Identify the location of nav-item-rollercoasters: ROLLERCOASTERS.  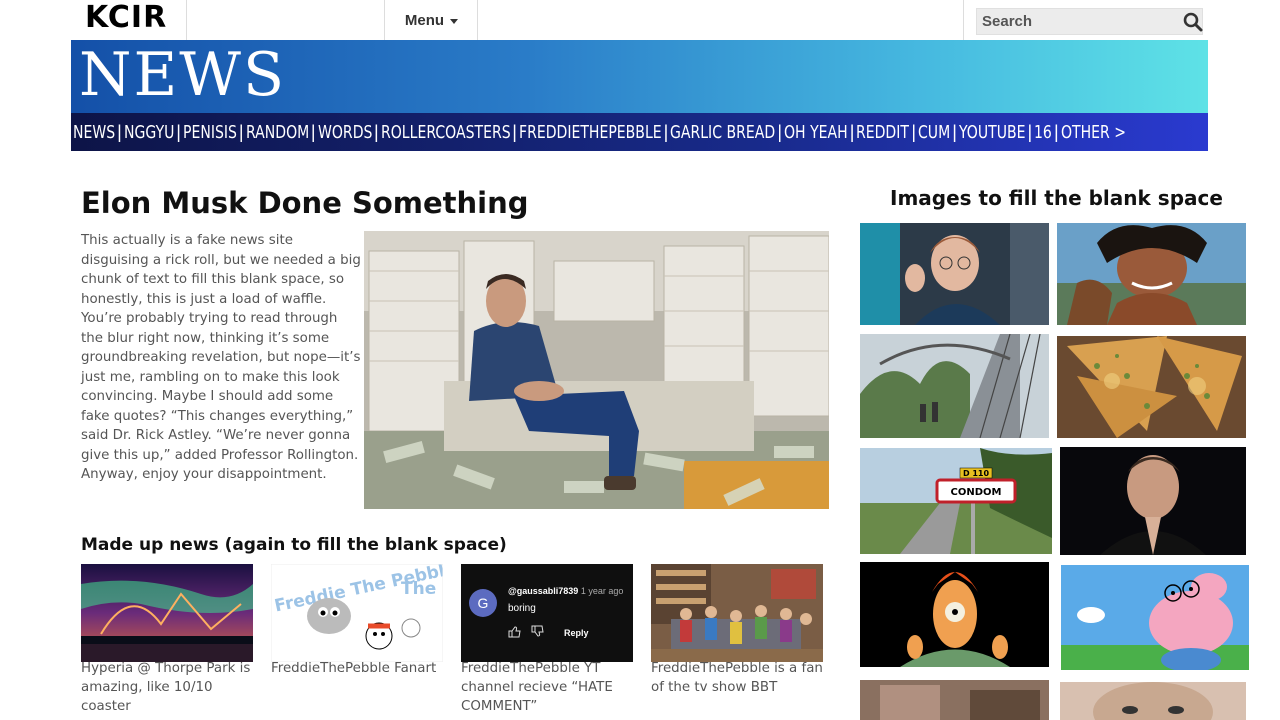
(446, 132).